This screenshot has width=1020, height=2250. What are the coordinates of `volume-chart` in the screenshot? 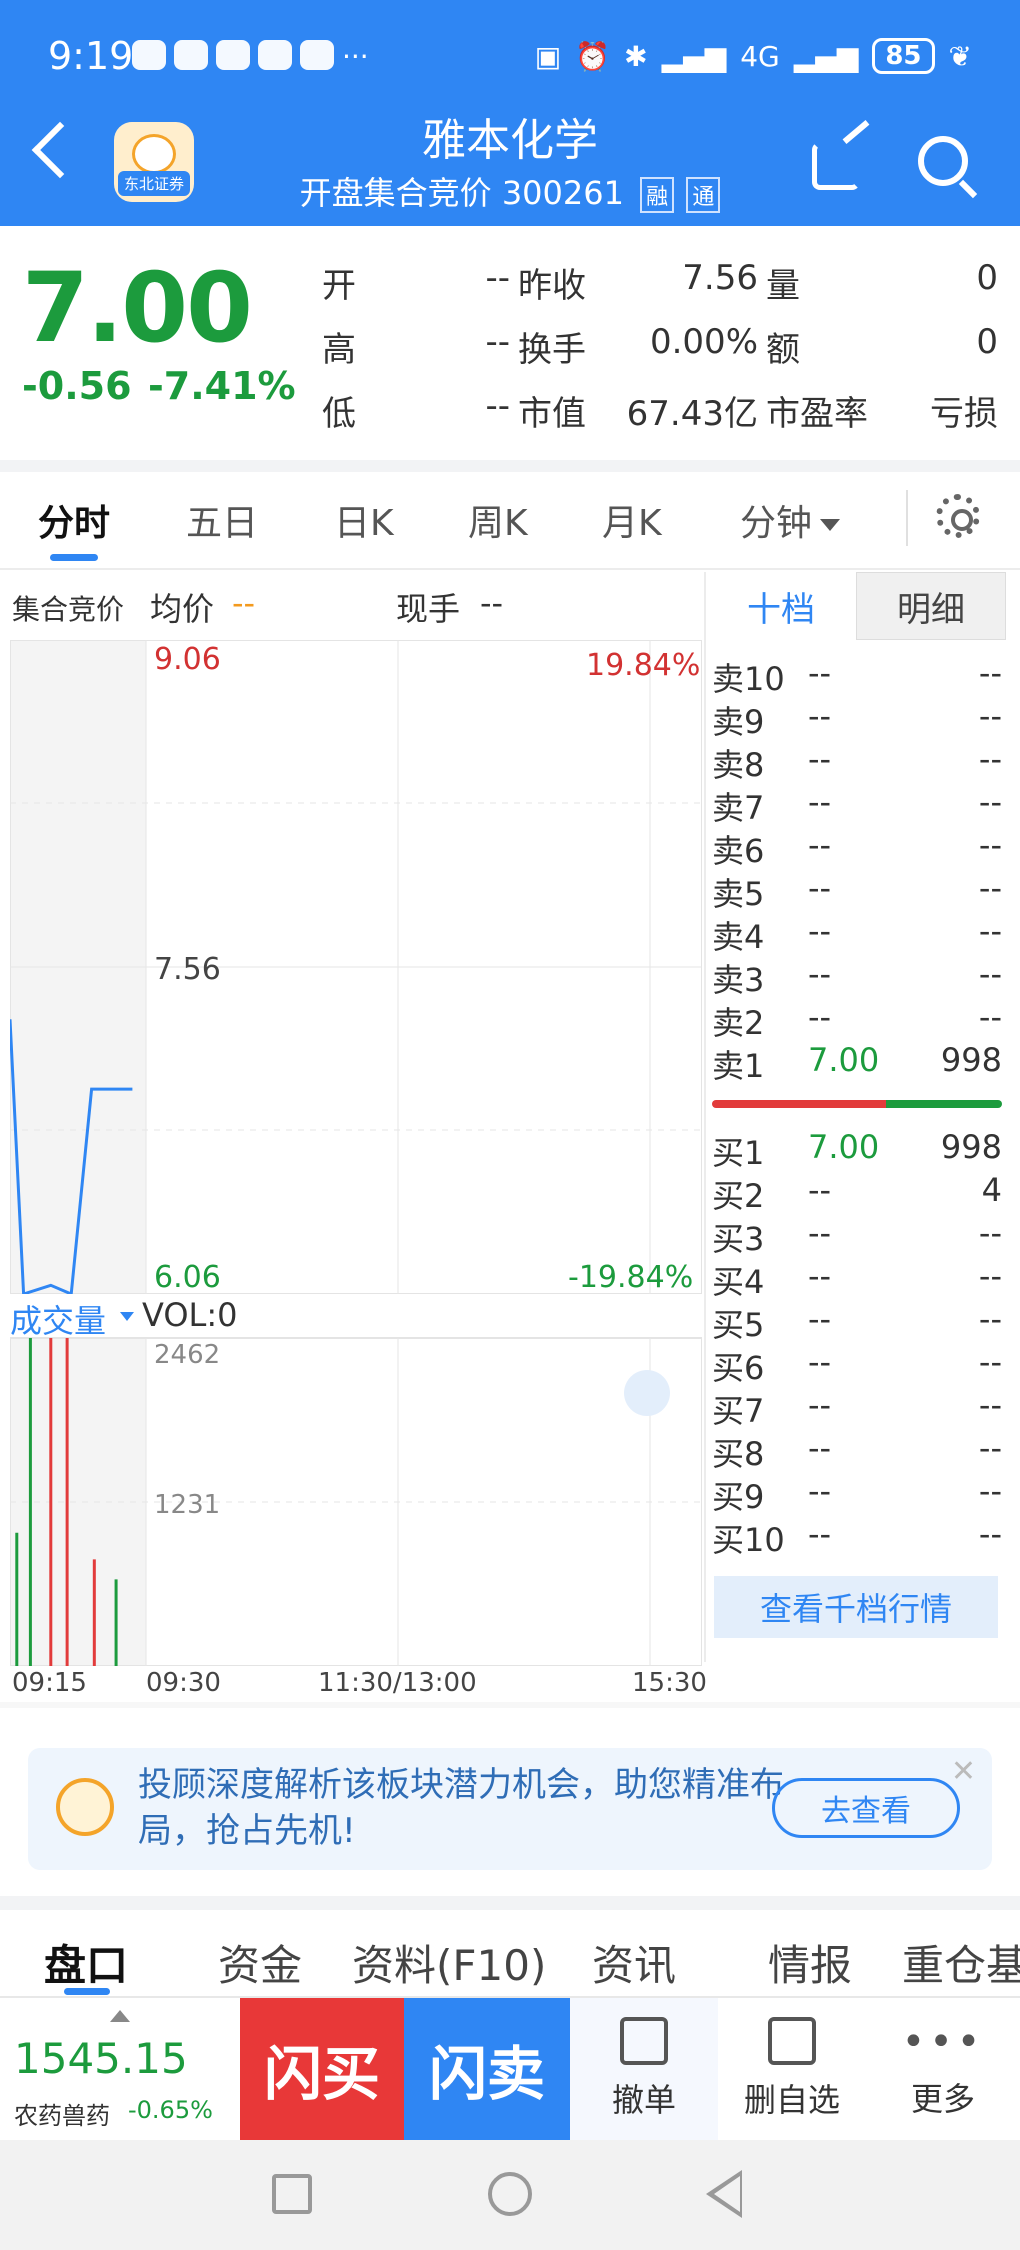 It's located at (356, 1502).